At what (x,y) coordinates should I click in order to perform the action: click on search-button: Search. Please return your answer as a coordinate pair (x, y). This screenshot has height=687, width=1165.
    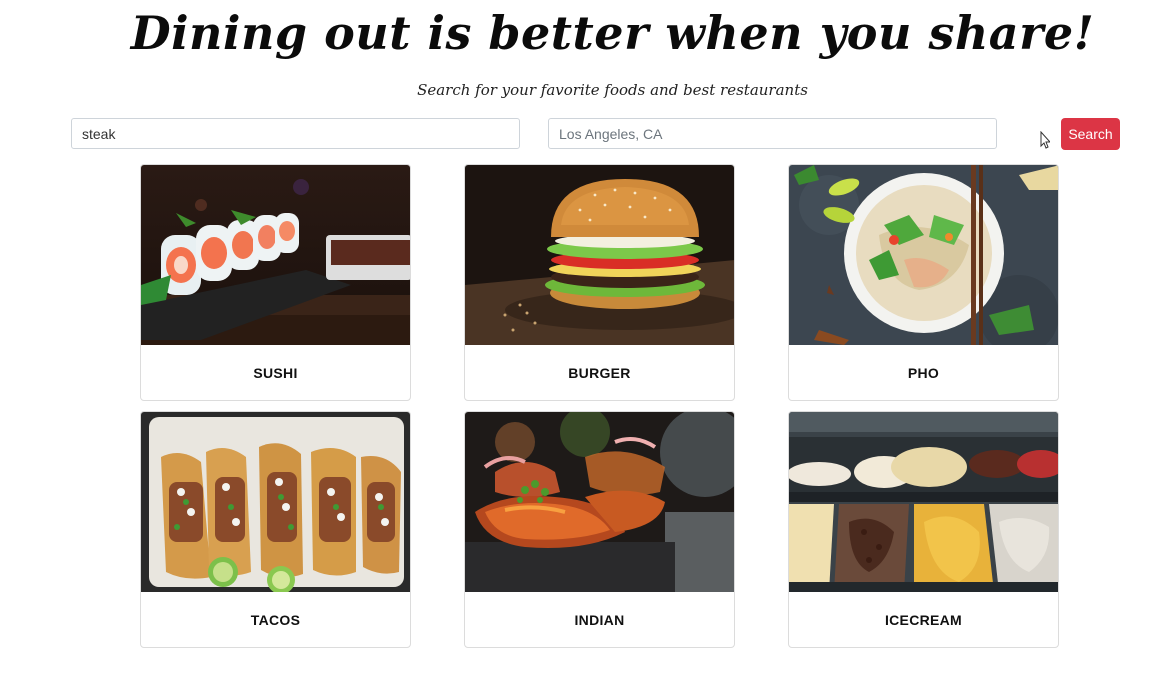
    Looking at the image, I should click on (1090, 134).